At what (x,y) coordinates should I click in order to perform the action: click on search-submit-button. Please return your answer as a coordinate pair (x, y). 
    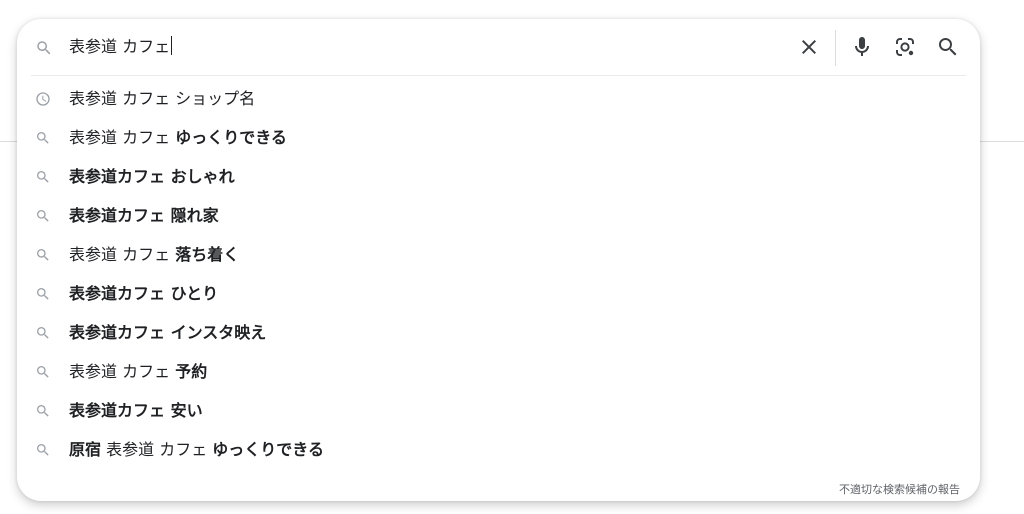
    Looking at the image, I should click on (948, 47).